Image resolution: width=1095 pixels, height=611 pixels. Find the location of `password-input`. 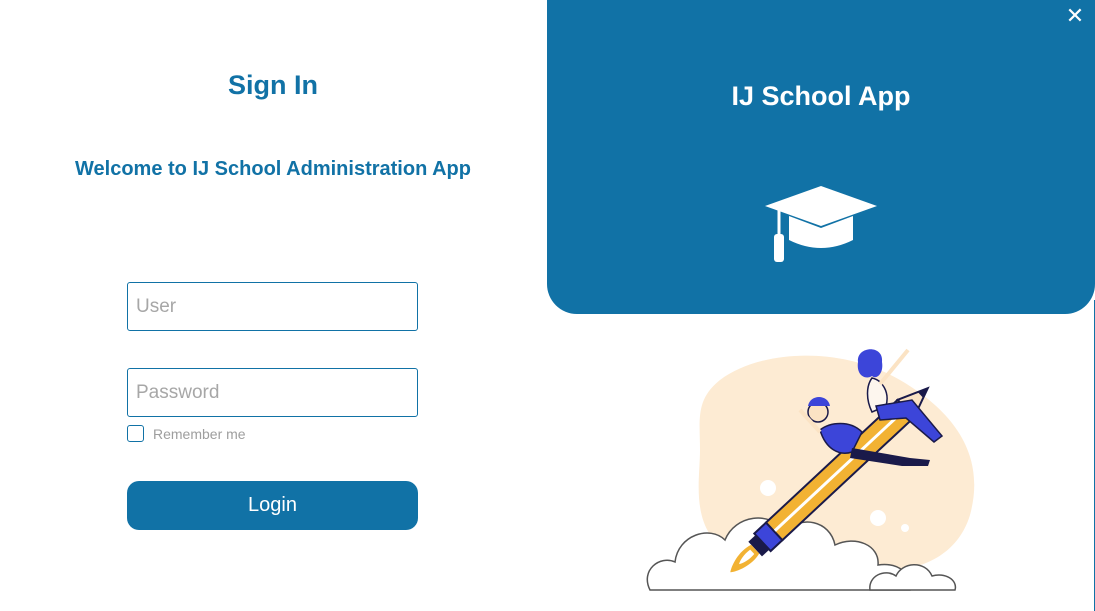

password-input is located at coordinates (272, 392).